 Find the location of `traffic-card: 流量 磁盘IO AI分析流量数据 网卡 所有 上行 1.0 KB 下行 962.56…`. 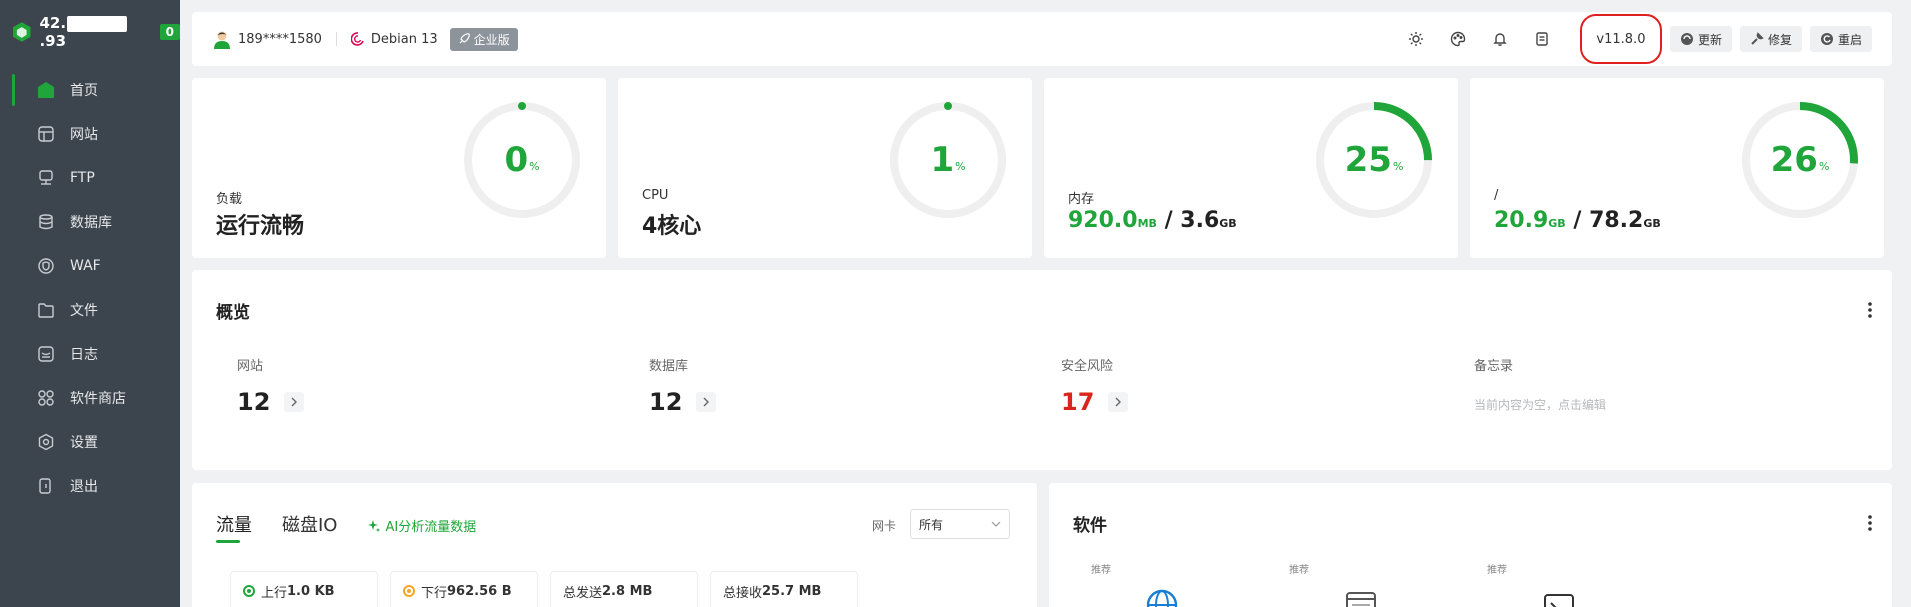

traffic-card: 流量 磁盘IO AI分析流量数据 网卡 所有 上行 1.0 KB 下行 962.56… is located at coordinates (614, 545).